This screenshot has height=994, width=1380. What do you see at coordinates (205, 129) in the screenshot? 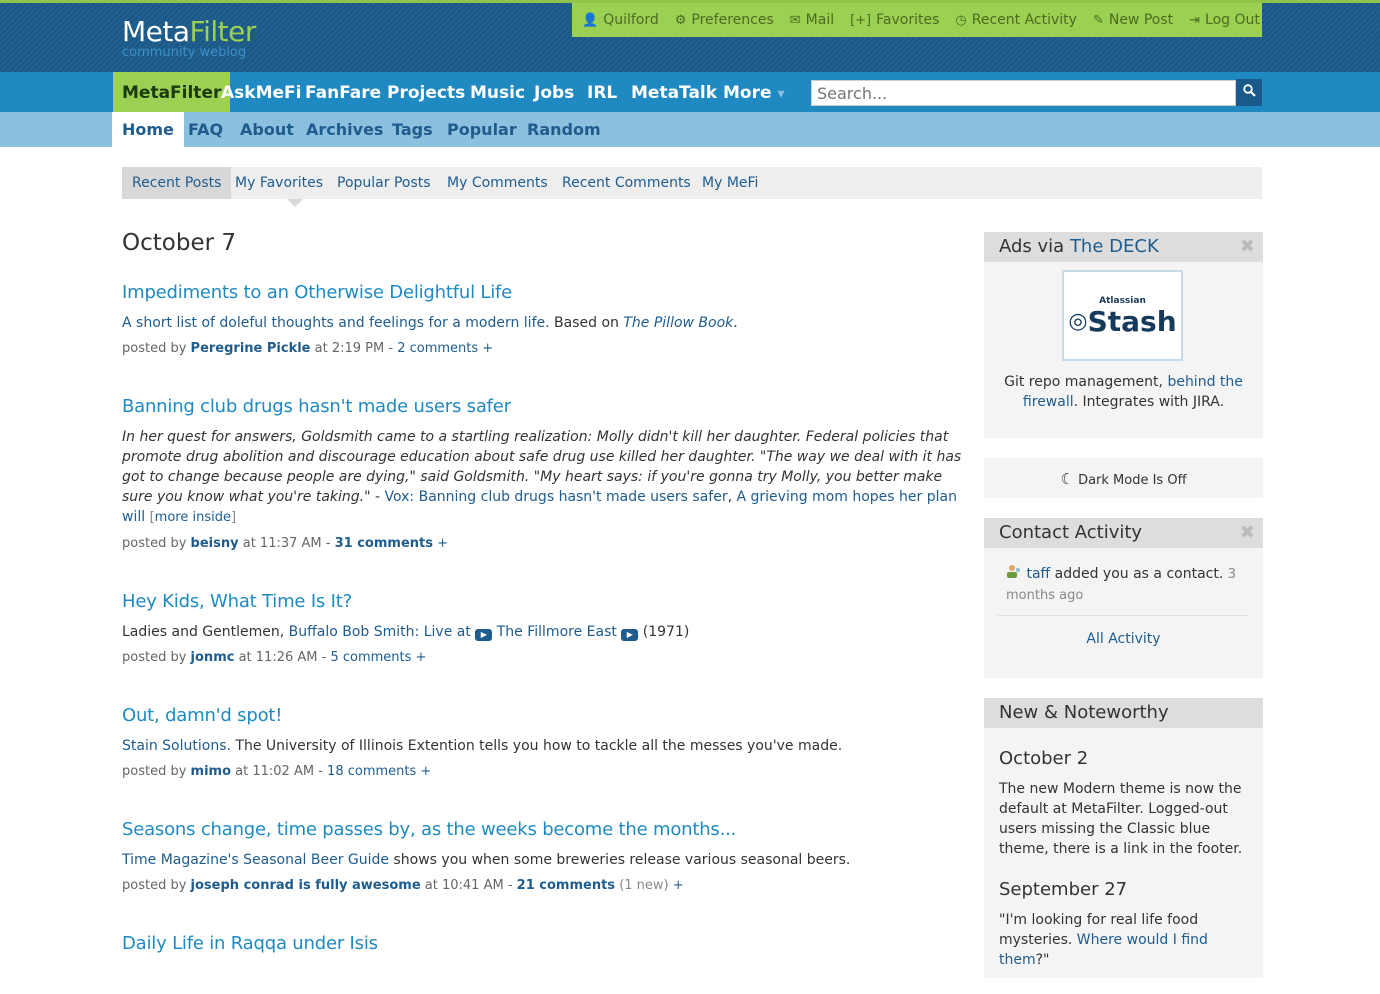
I see `sub-nav-faq: FAQ` at bounding box center [205, 129].